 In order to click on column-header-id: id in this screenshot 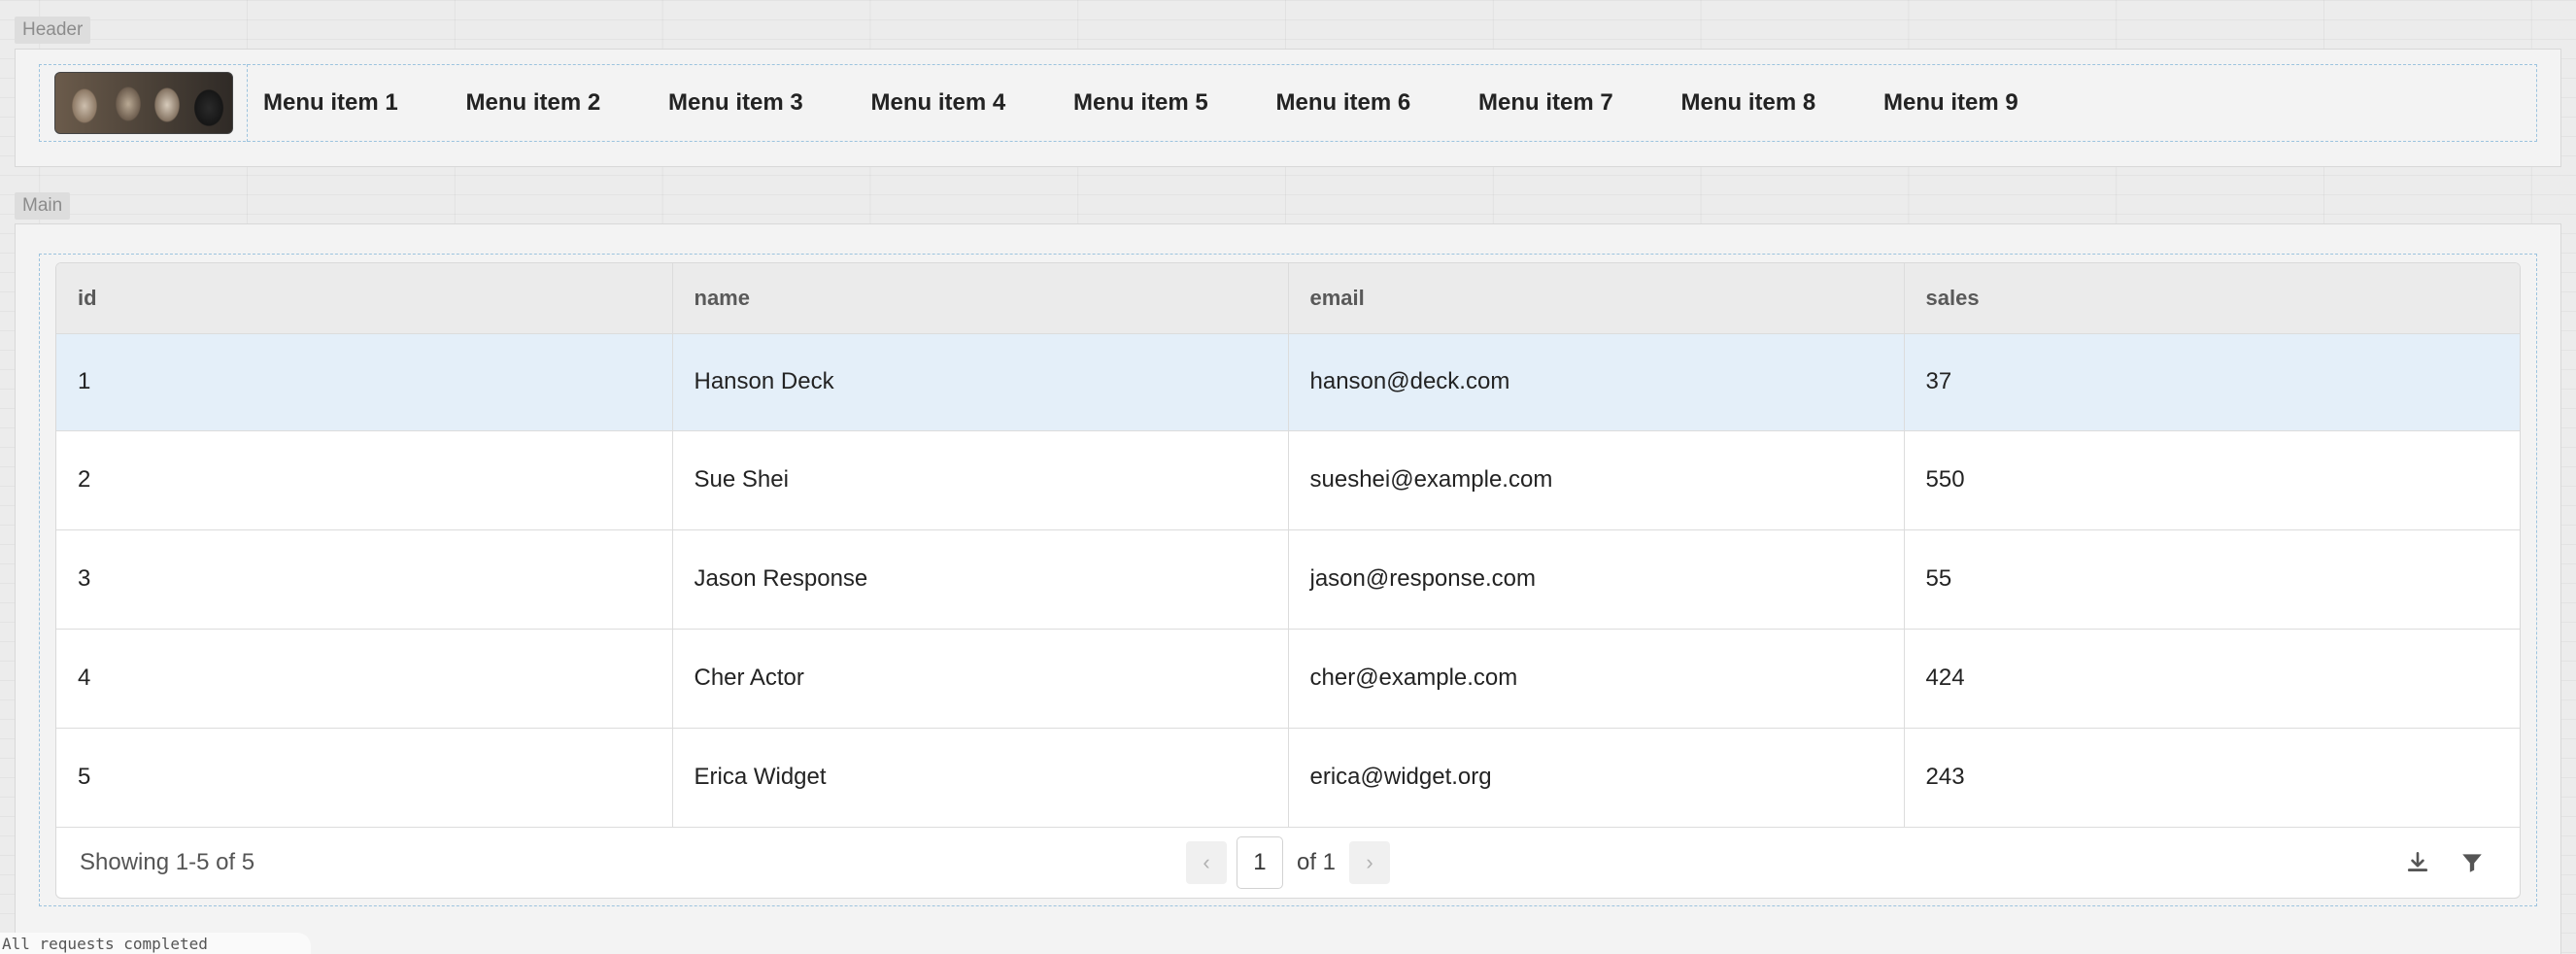, I will do `click(364, 298)`.